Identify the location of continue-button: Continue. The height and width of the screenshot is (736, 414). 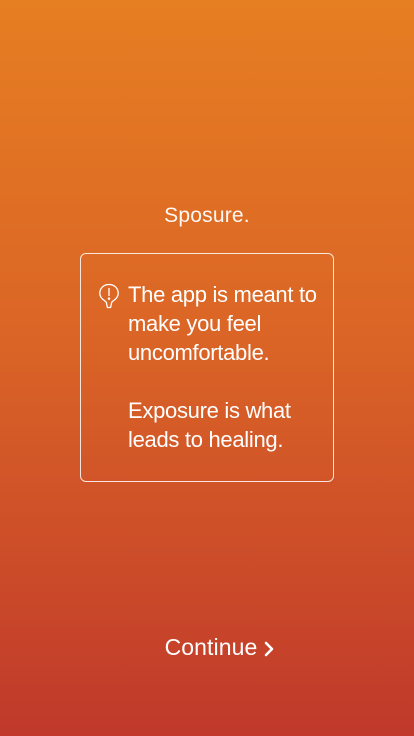
(220, 647).